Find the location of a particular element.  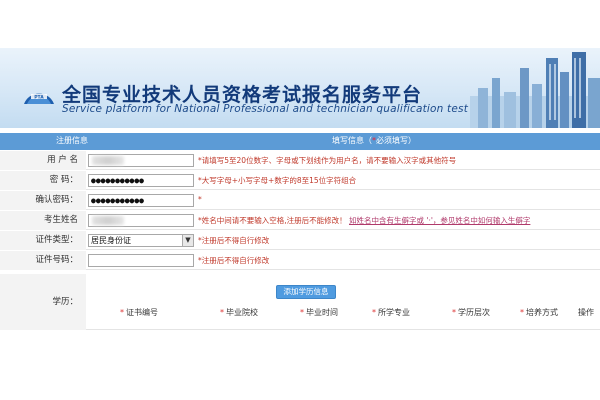

svg-text: PTA is located at coordinates (39, 98).